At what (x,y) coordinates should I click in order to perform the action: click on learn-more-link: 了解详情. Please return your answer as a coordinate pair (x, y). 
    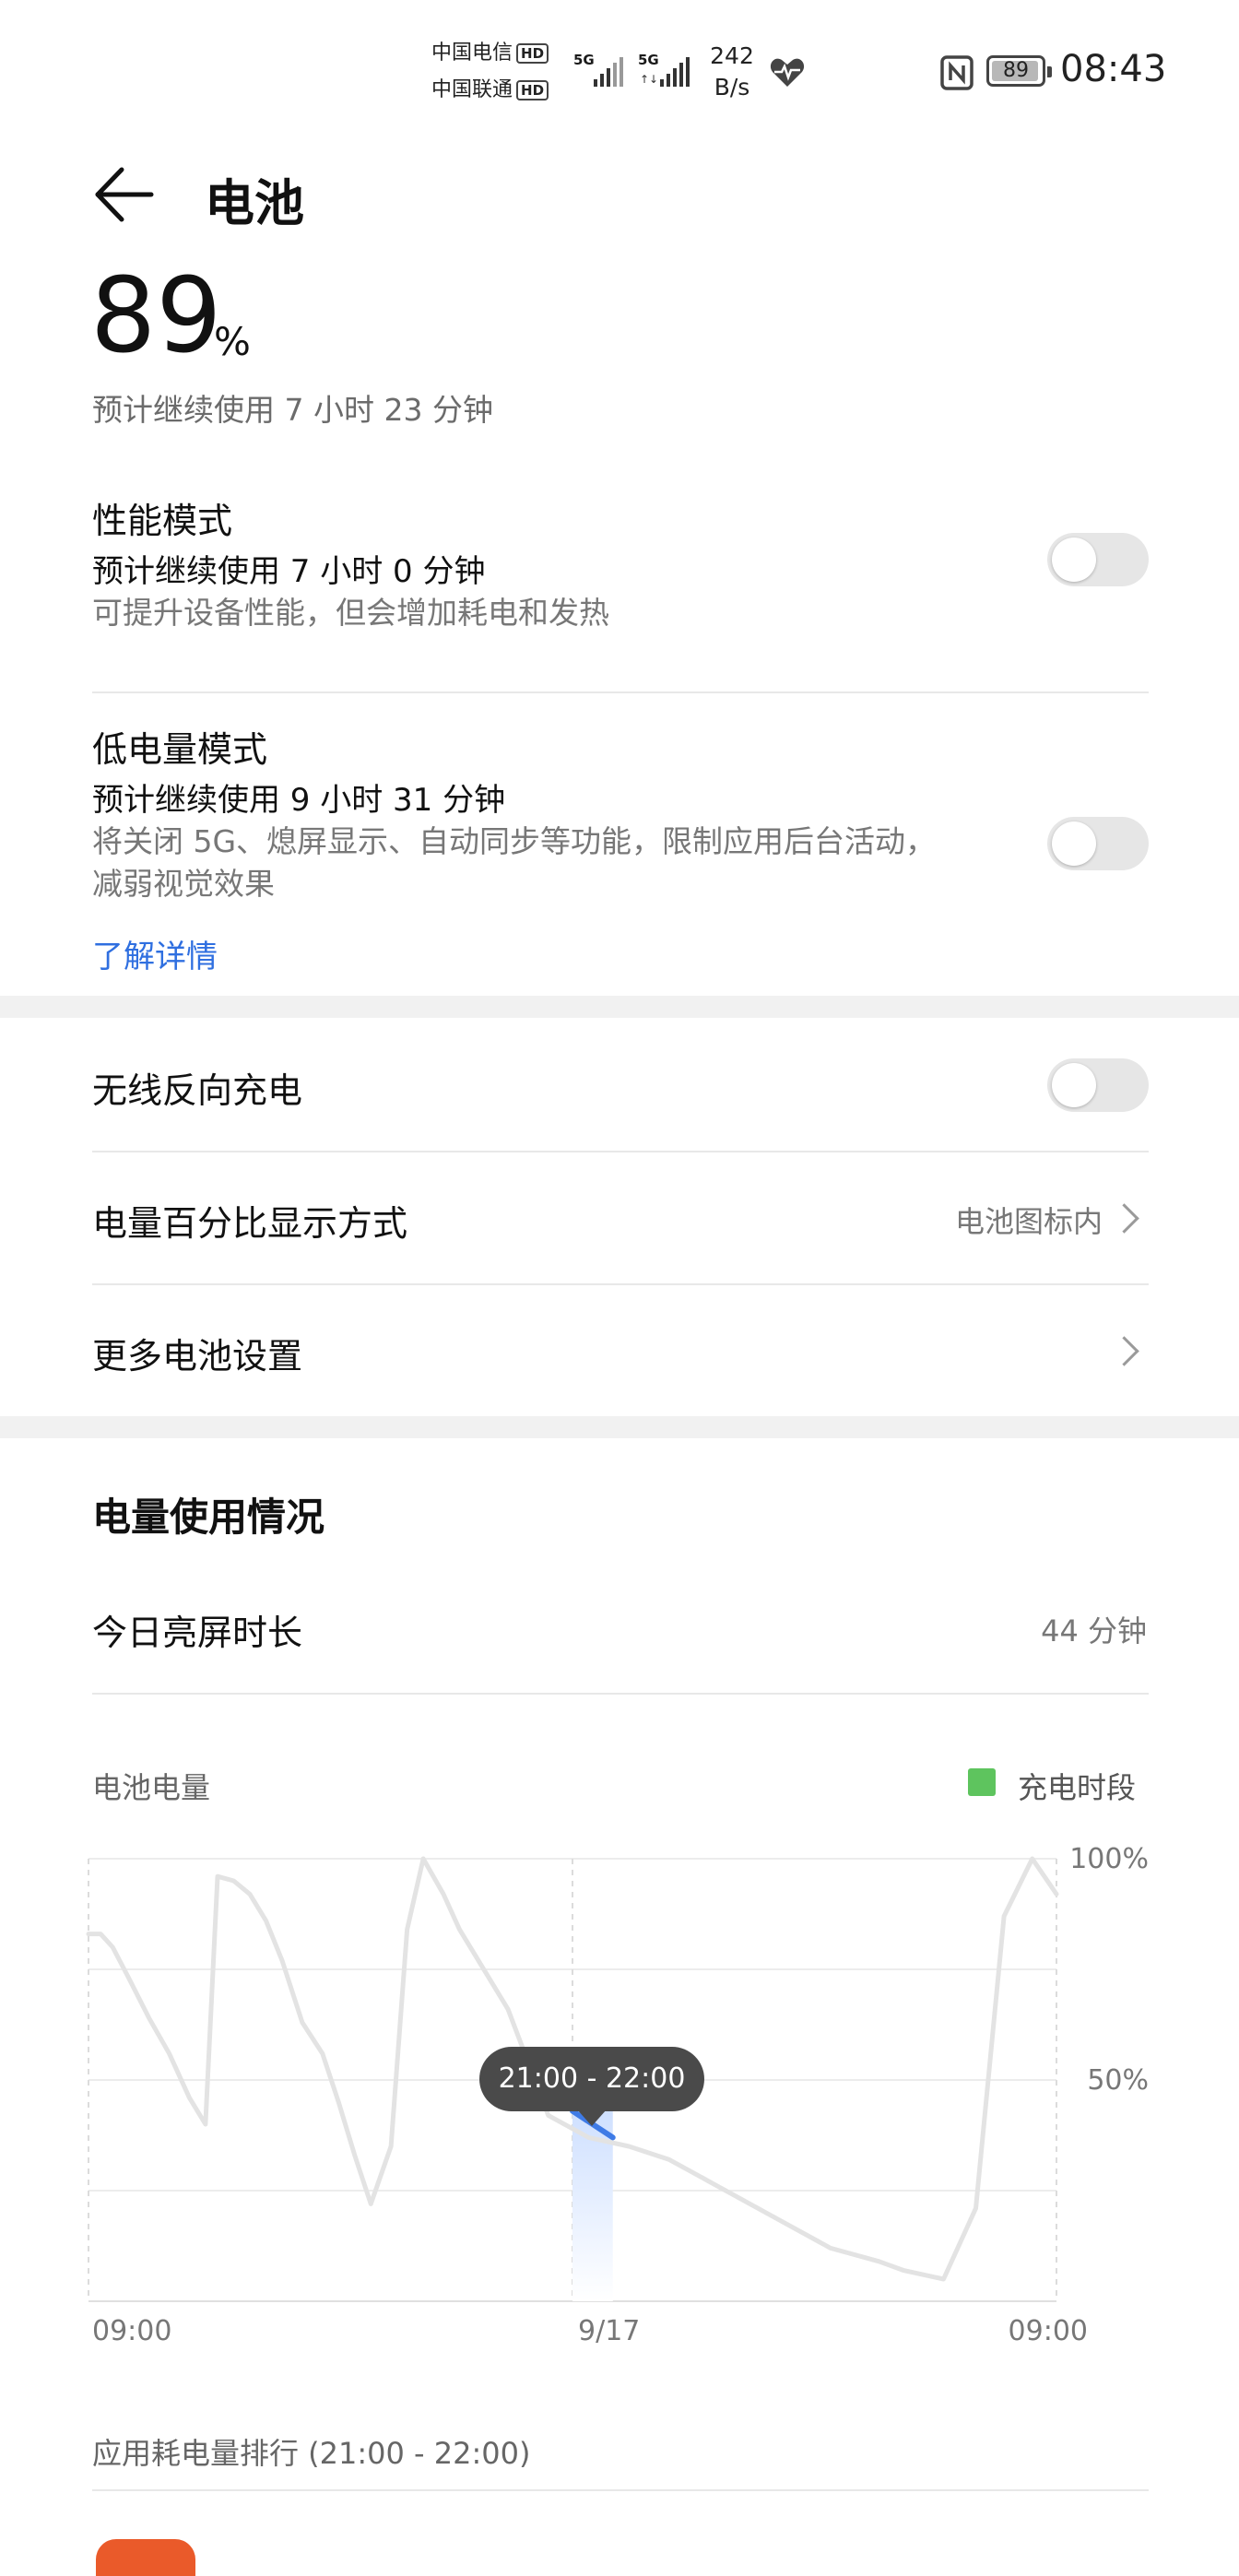
    Looking at the image, I should click on (155, 953).